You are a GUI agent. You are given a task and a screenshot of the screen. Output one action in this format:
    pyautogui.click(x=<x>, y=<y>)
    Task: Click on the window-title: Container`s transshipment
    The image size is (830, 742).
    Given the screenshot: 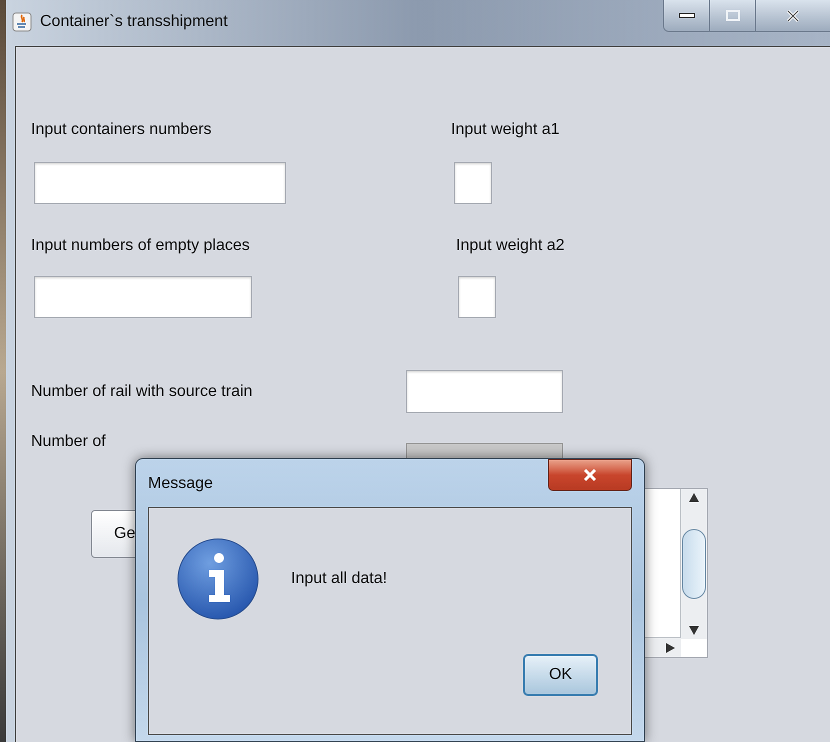 What is the action you would take?
    pyautogui.click(x=134, y=22)
    